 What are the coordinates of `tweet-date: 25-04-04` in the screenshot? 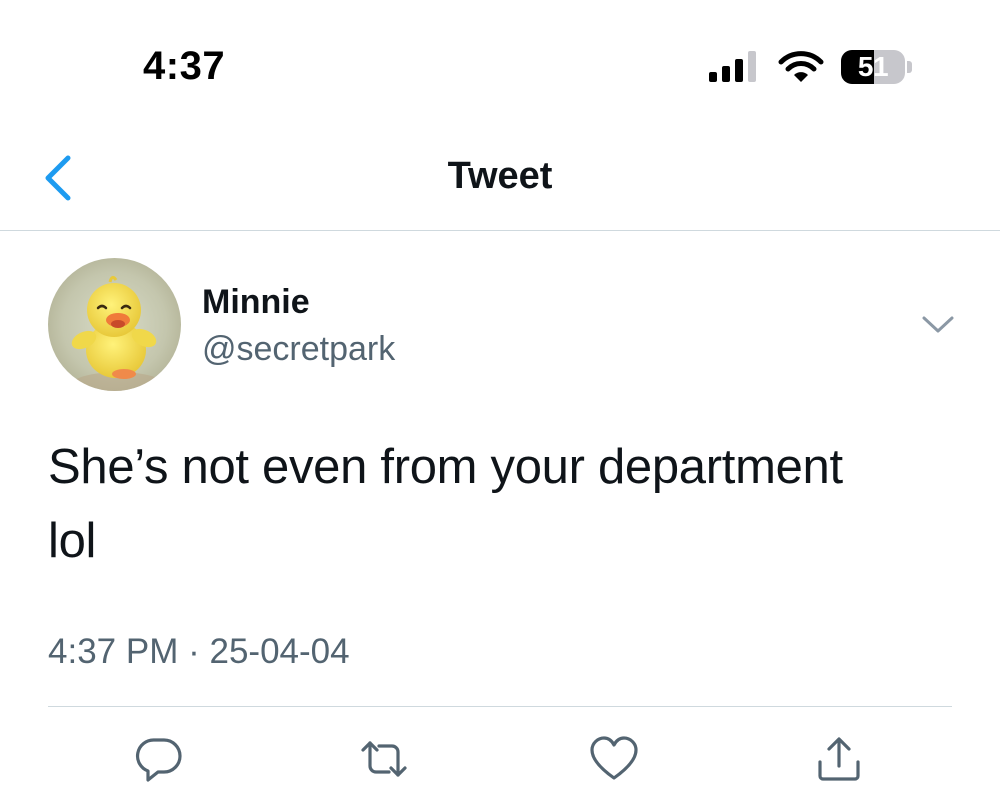 It's located at (279, 651).